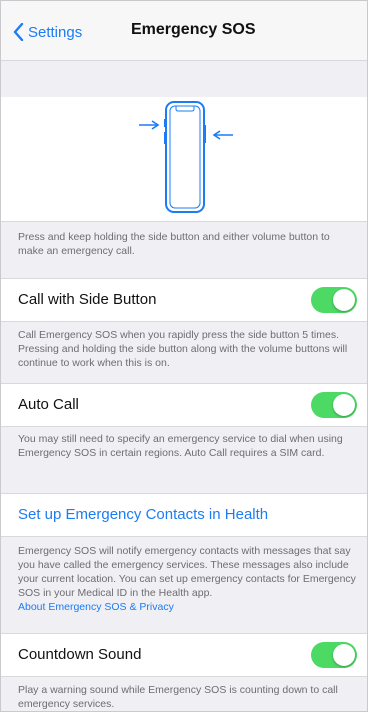 The image size is (368, 712). Describe the element at coordinates (184, 79) in the screenshot. I see `section-spacer` at that location.